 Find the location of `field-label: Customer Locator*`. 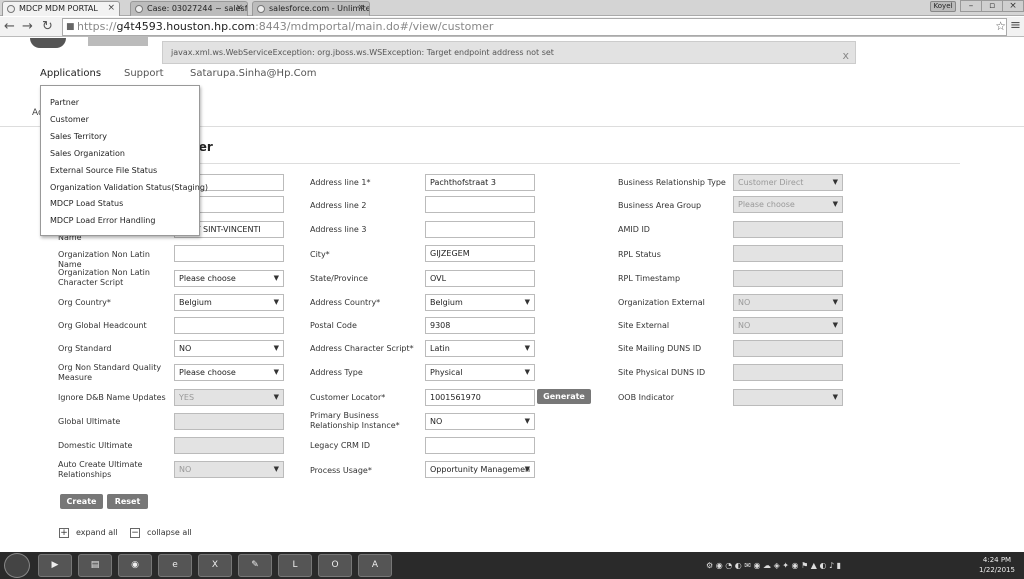

field-label: Customer Locator* is located at coordinates (348, 397).